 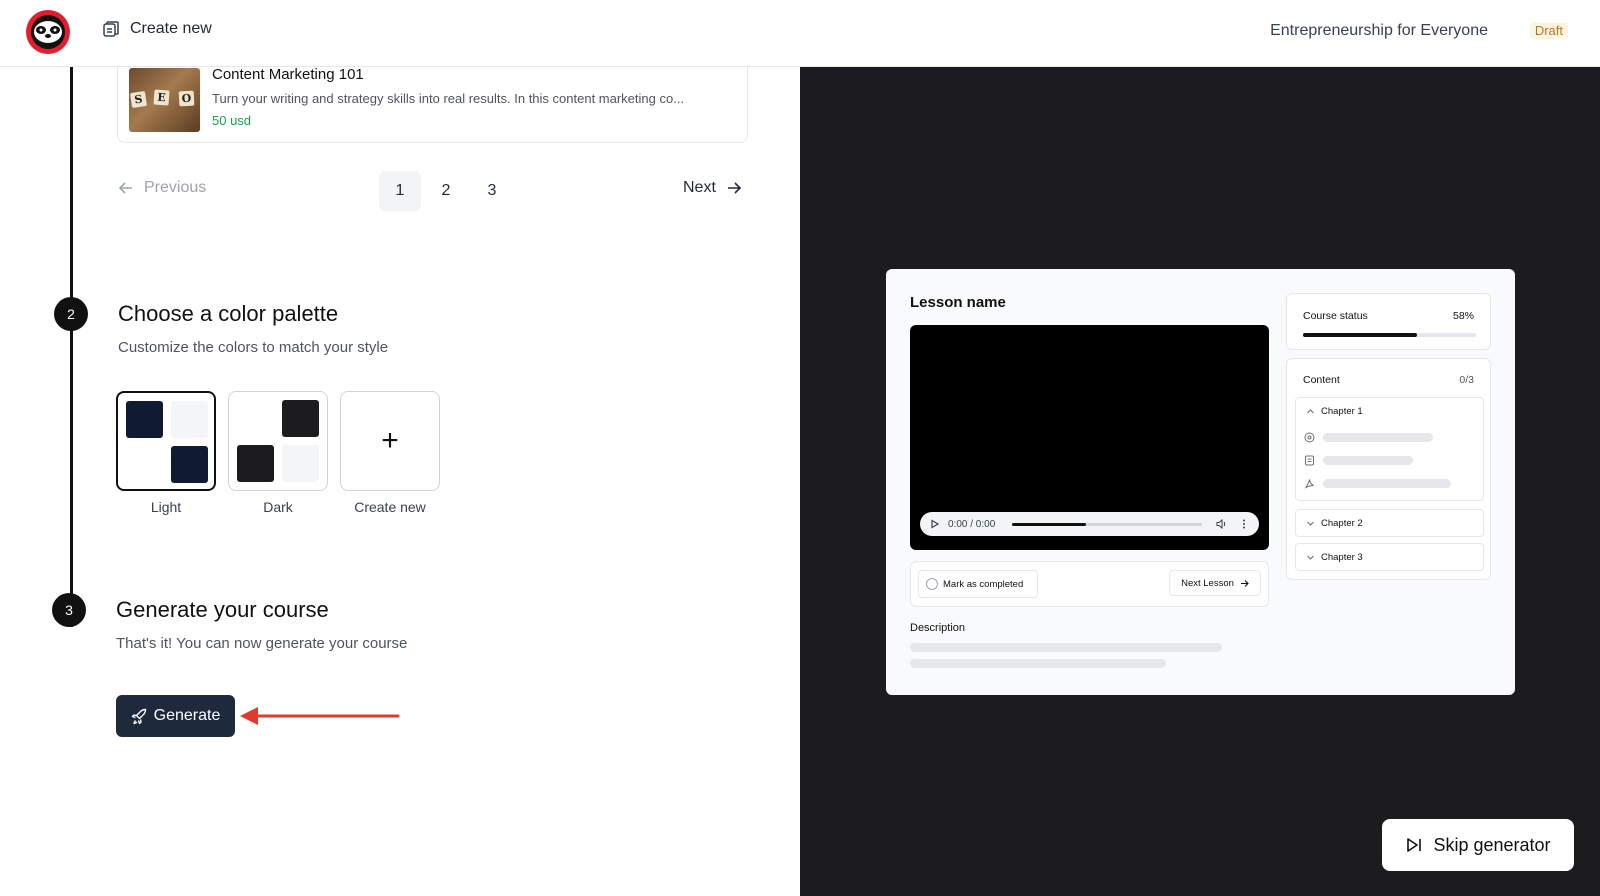 I want to click on create-new-button: Create new, so click(x=157, y=29).